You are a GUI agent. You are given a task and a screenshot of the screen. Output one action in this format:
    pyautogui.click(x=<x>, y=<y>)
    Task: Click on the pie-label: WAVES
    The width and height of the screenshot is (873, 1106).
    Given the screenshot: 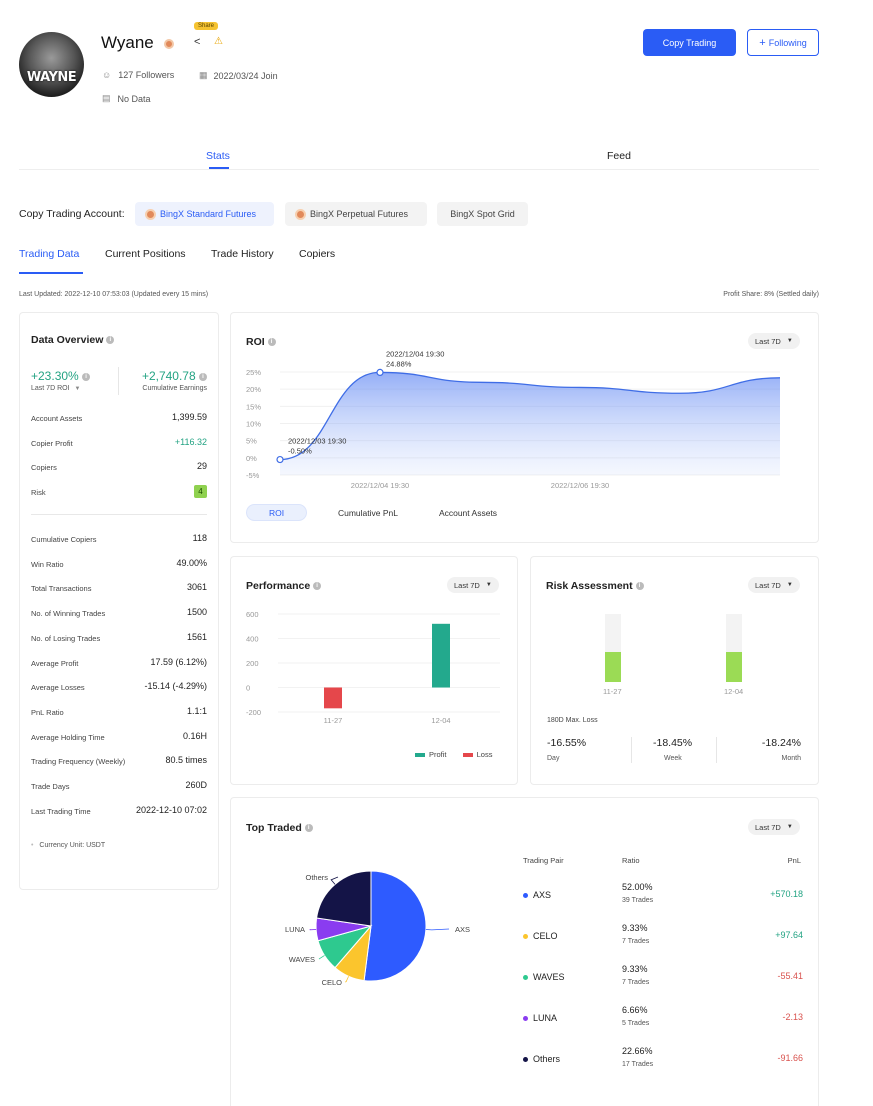 What is the action you would take?
    pyautogui.click(x=302, y=959)
    